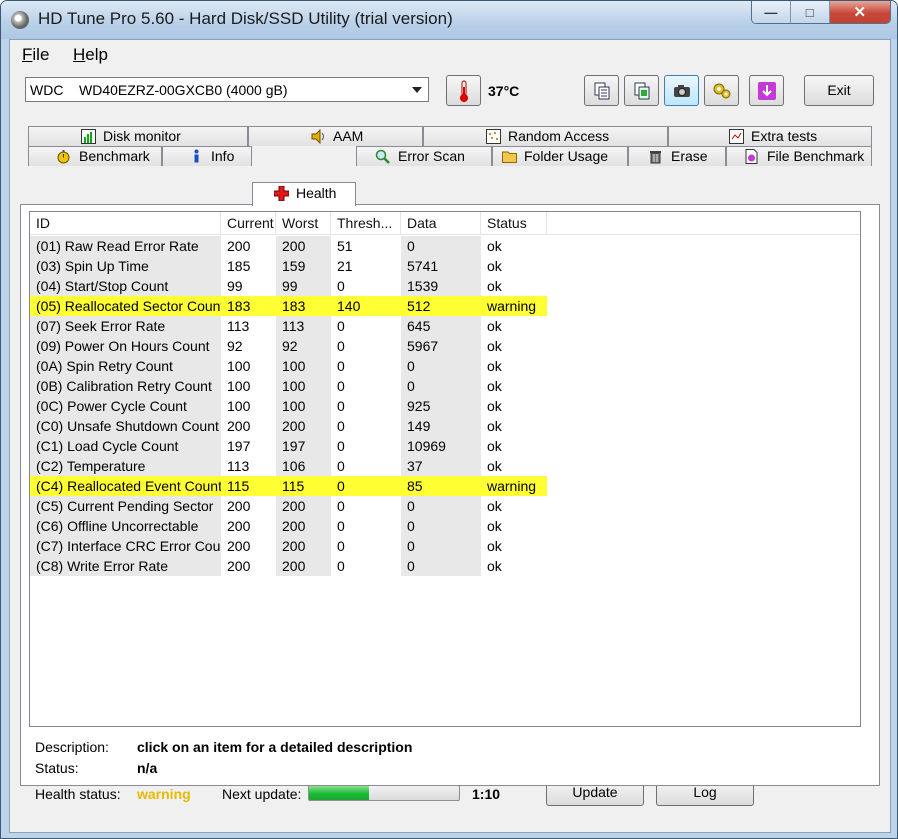 The image size is (898, 839). I want to click on temperature-button, so click(463, 90).